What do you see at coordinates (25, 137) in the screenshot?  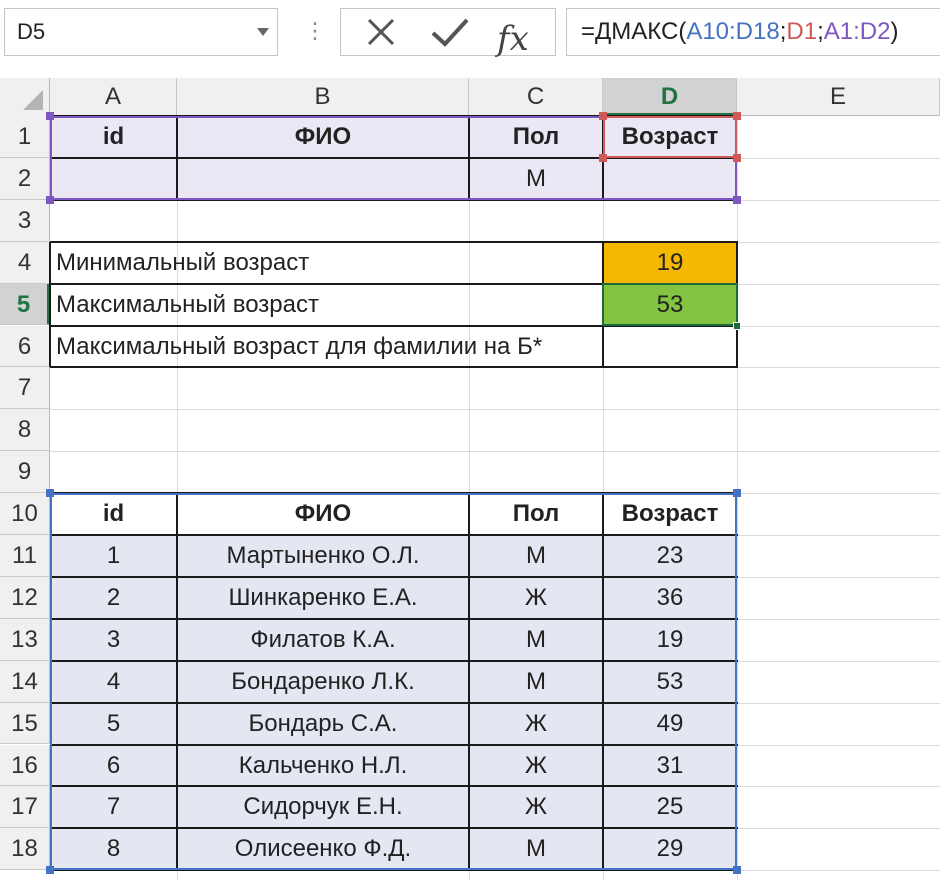 I see `row-header-1: 1` at bounding box center [25, 137].